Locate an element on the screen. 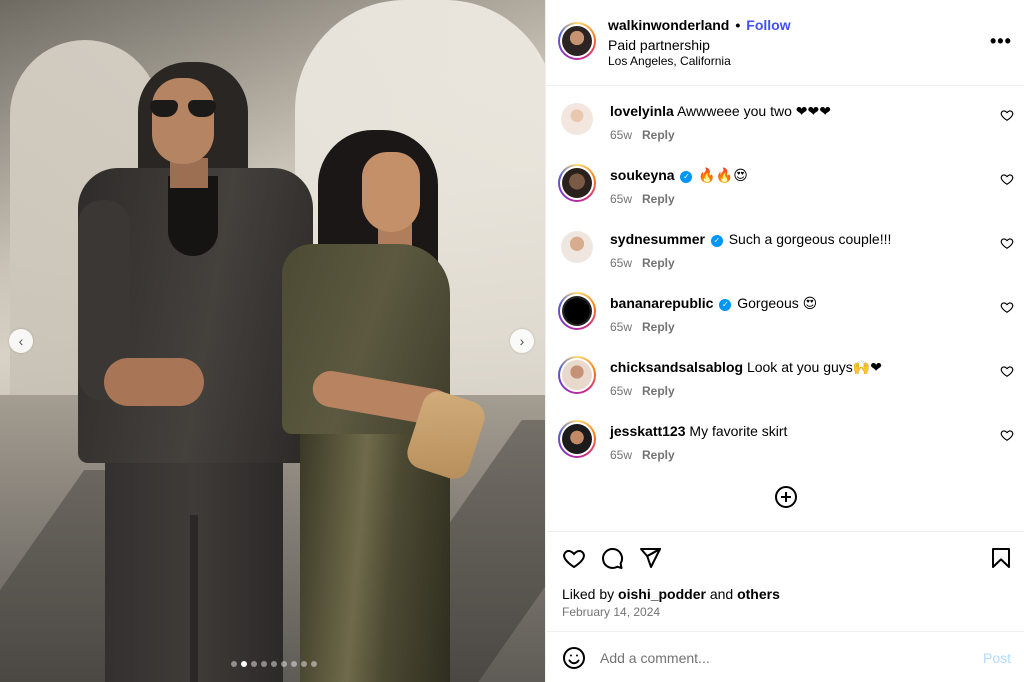 The width and height of the screenshot is (1024, 682). post-date: February 14, 2024 is located at coordinates (611, 612).